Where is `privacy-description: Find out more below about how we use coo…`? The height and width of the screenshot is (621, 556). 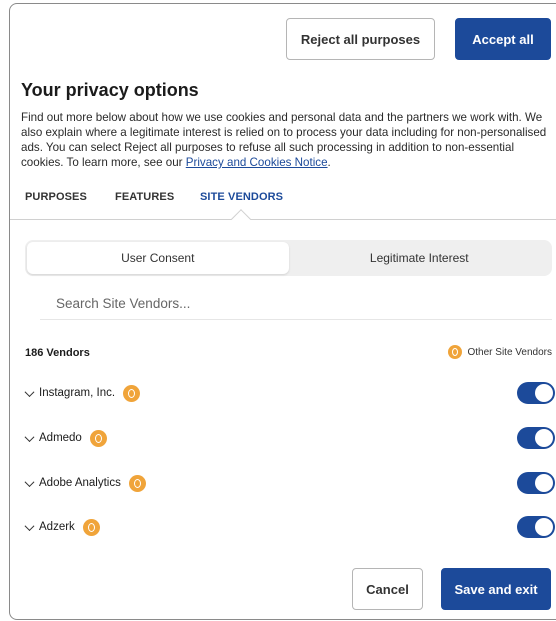
privacy-description: Find out more below about how we use coo… is located at coordinates (286, 140).